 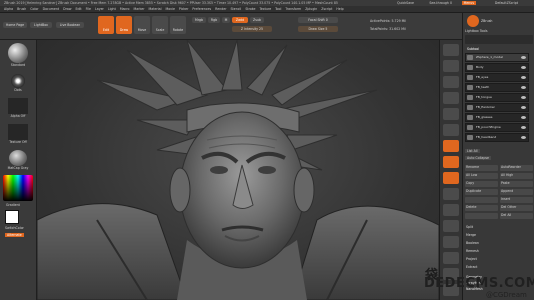 I want to click on mrgb-button: Mrgb, so click(x=199, y=20).